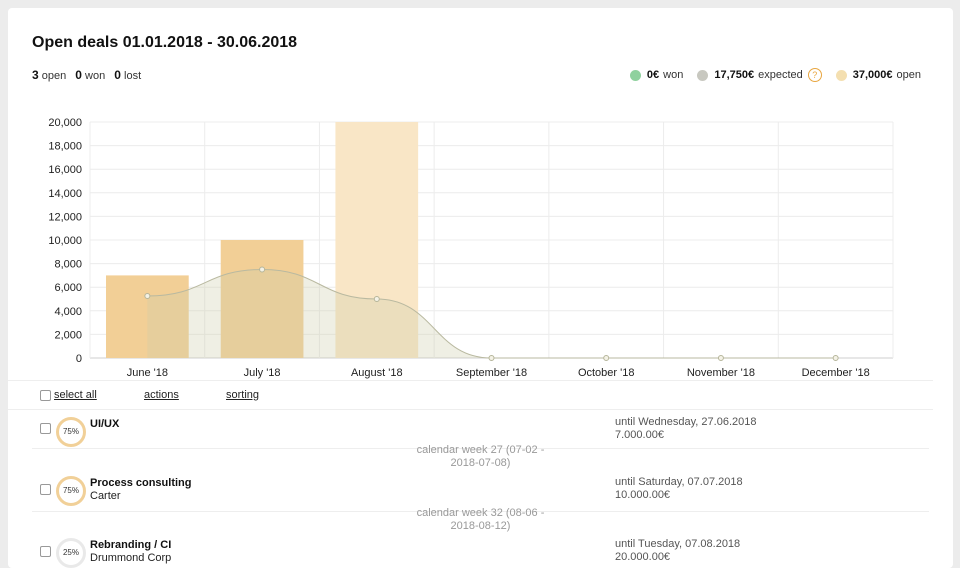 The width and height of the screenshot is (960, 568). What do you see at coordinates (68, 335) in the screenshot?
I see `y-tick-label: 2,000` at bounding box center [68, 335].